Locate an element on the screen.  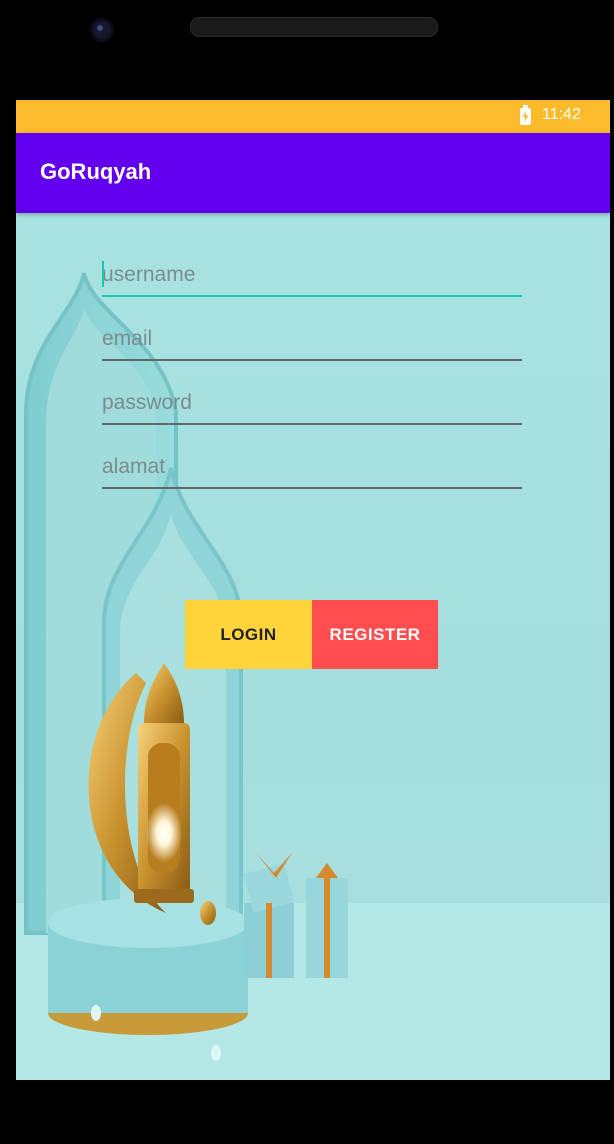
alamat-input is located at coordinates (312, 467).